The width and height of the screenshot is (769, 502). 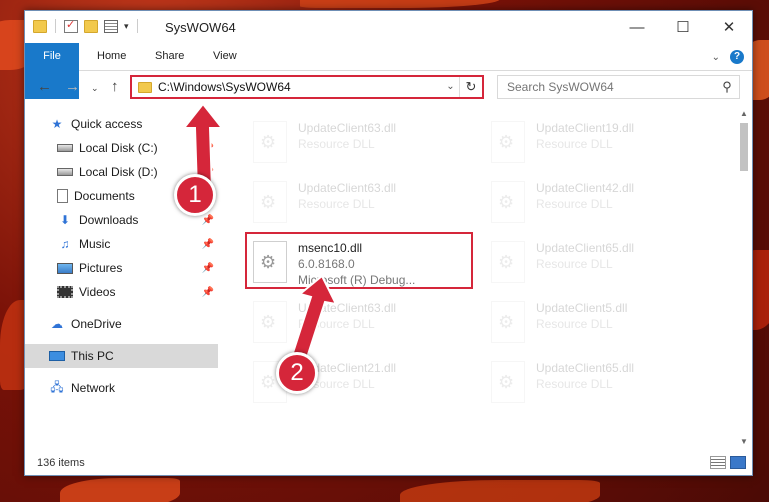 I want to click on star-icon: ★, so click(x=57, y=124).